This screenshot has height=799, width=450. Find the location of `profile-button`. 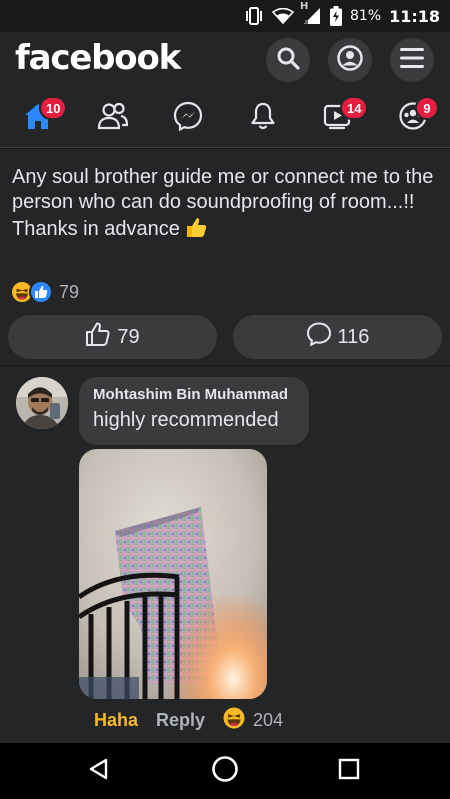

profile-button is located at coordinates (350, 60).